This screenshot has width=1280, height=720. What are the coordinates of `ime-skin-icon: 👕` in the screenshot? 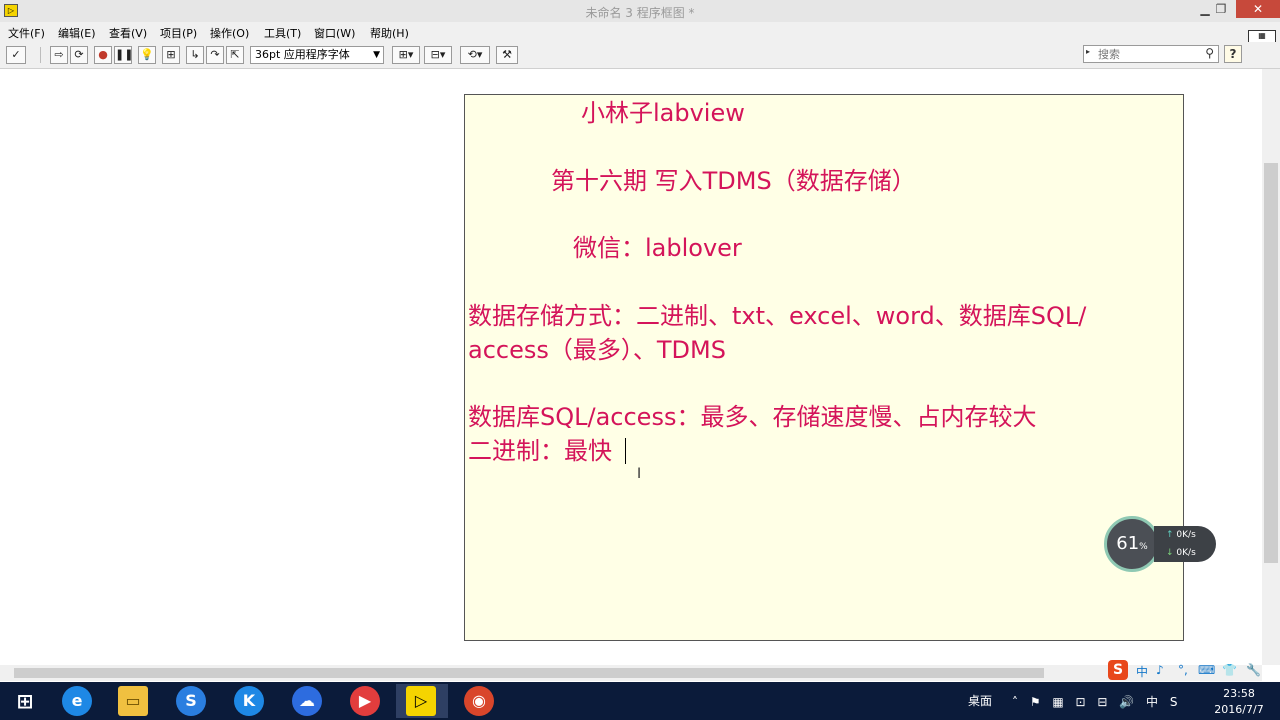 It's located at (1229, 670).